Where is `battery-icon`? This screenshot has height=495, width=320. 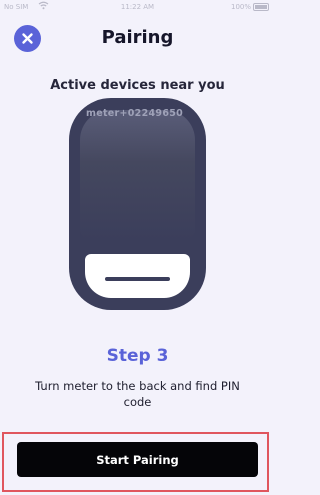 battery-icon is located at coordinates (261, 7).